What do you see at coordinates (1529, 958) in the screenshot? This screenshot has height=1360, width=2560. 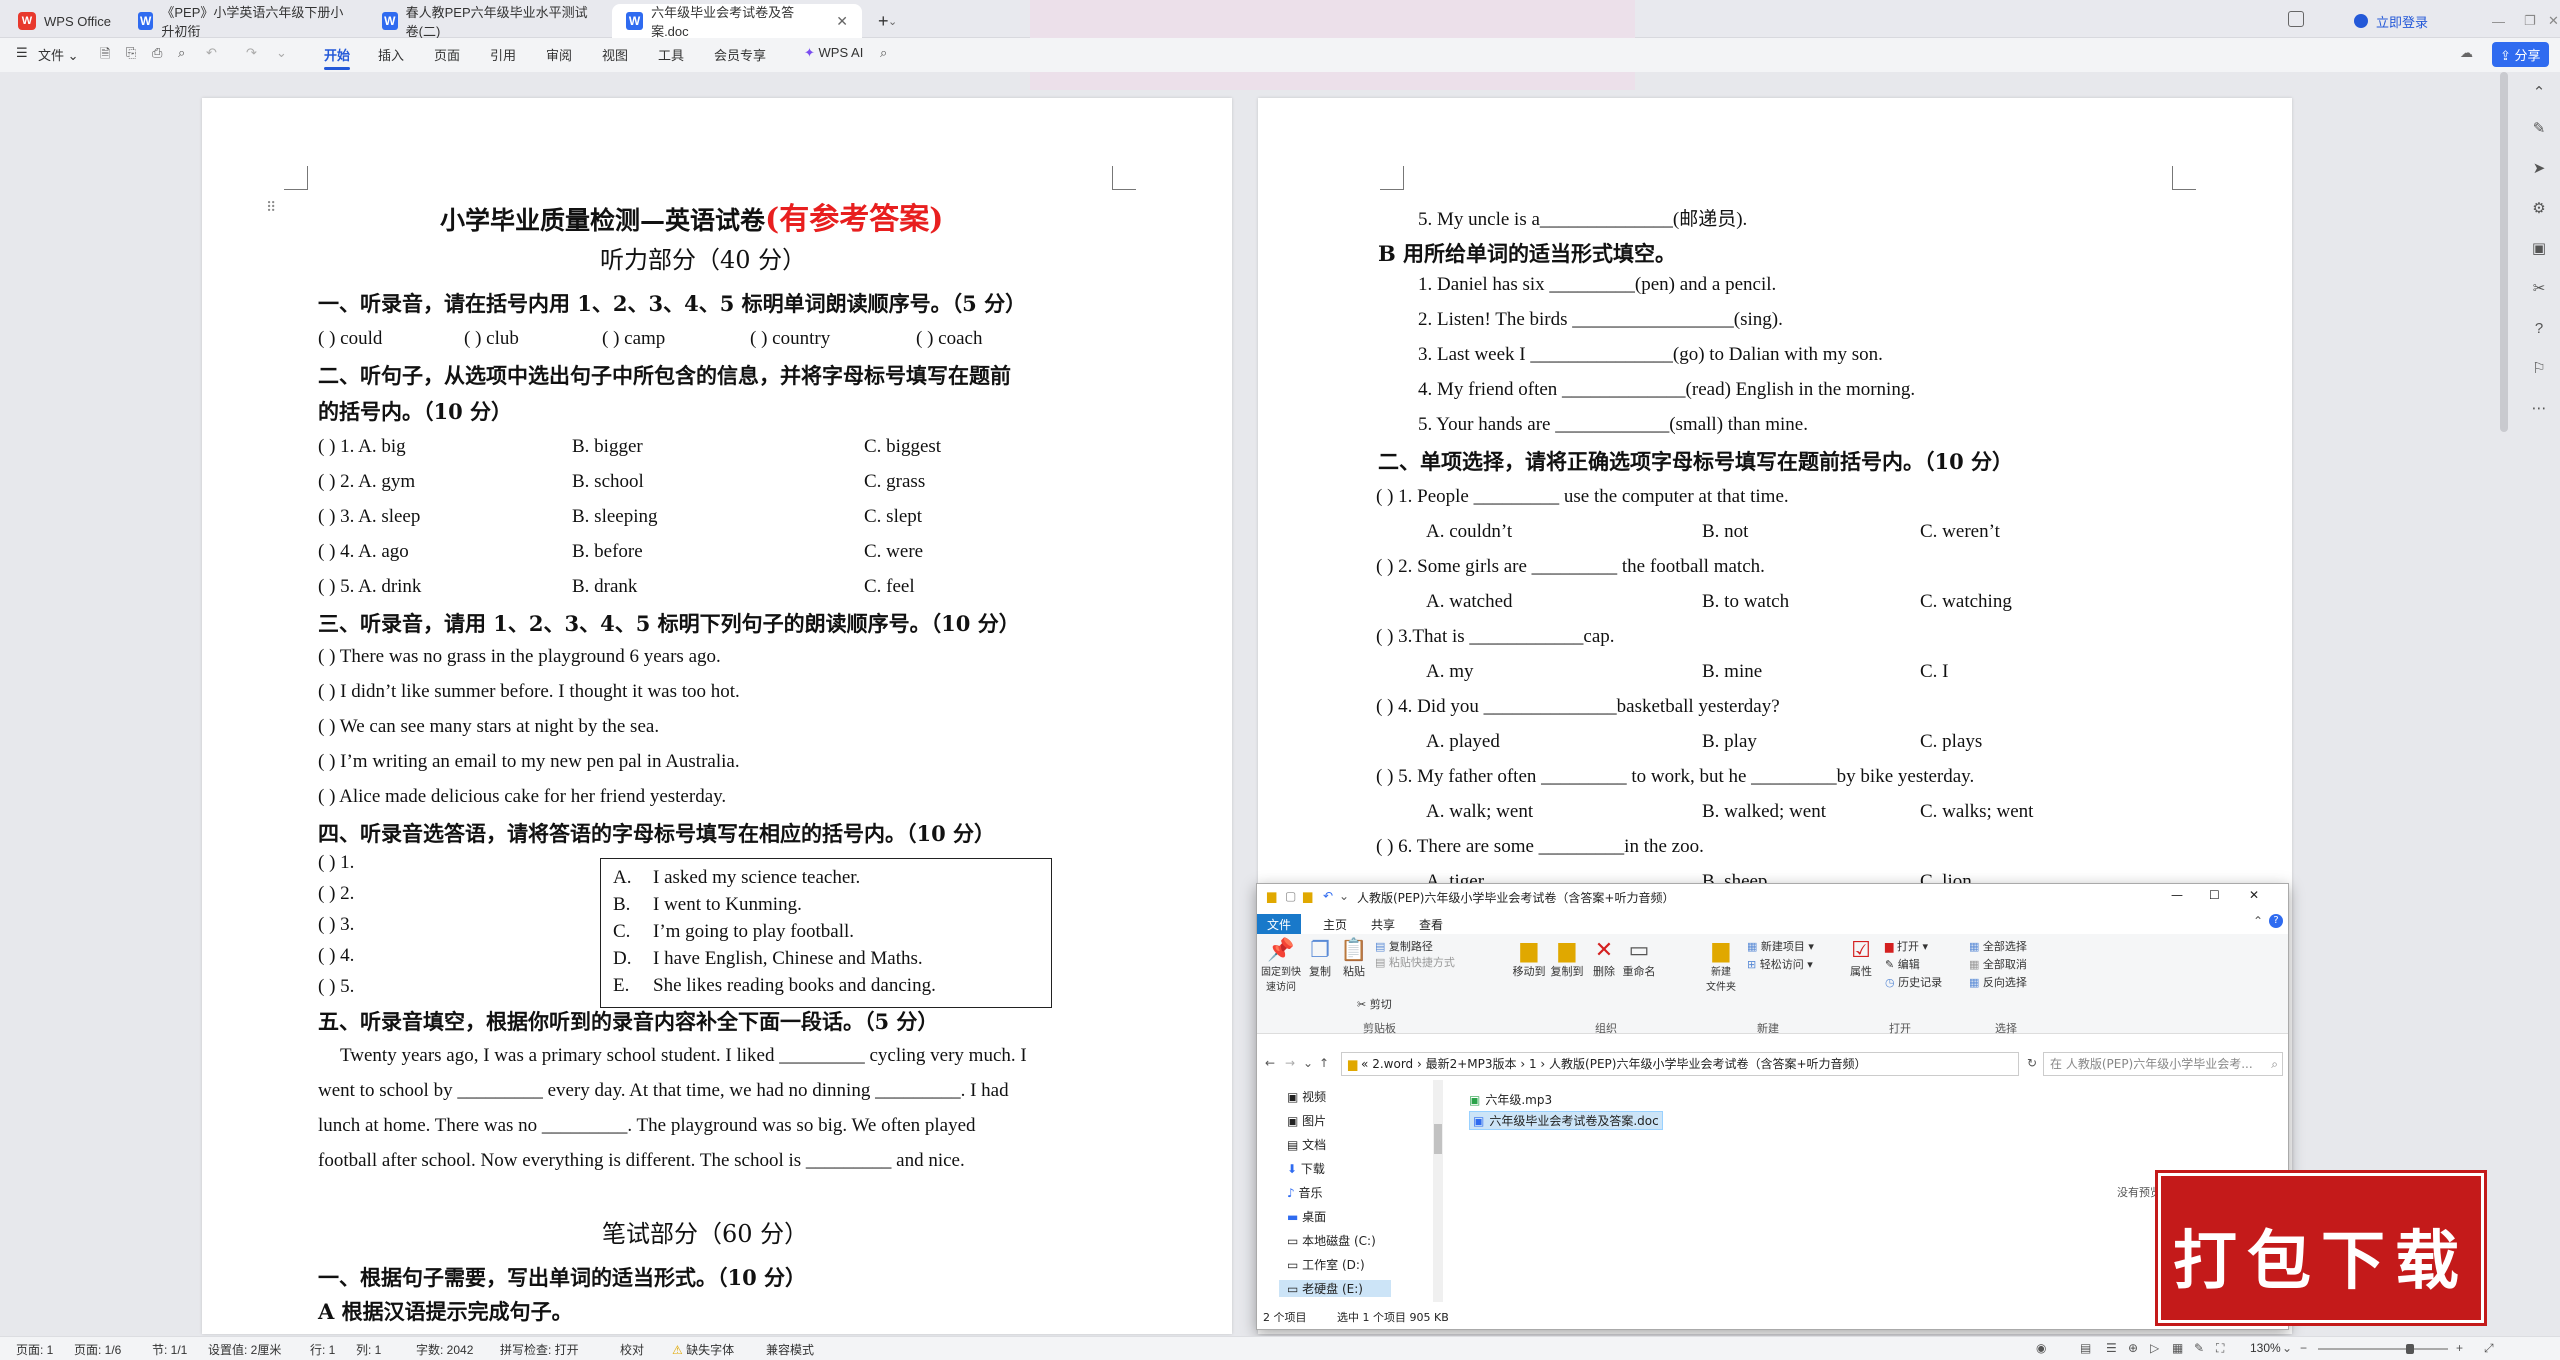 I see `move-to-button: ▆ 移动到` at bounding box center [1529, 958].